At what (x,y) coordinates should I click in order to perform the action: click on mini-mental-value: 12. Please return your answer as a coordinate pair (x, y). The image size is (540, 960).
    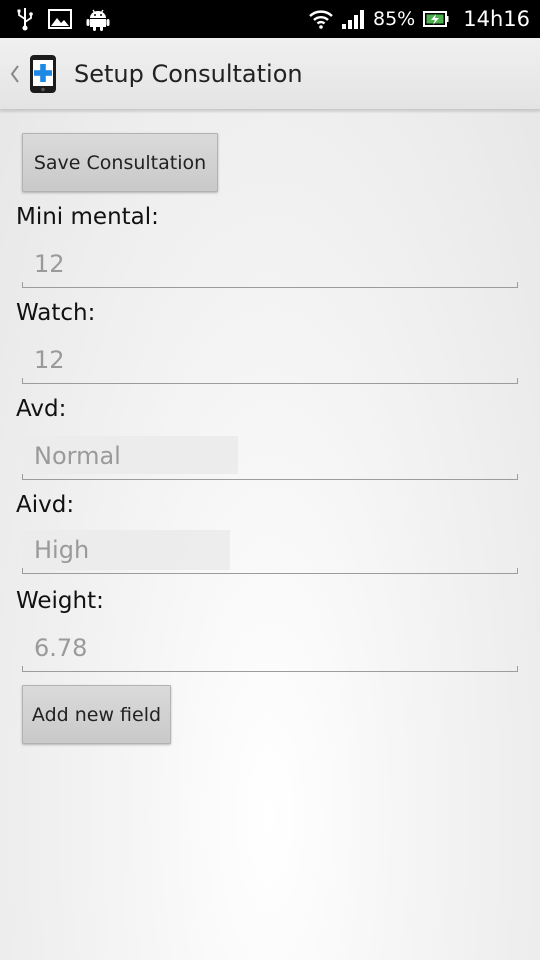
    Looking at the image, I should click on (49, 264).